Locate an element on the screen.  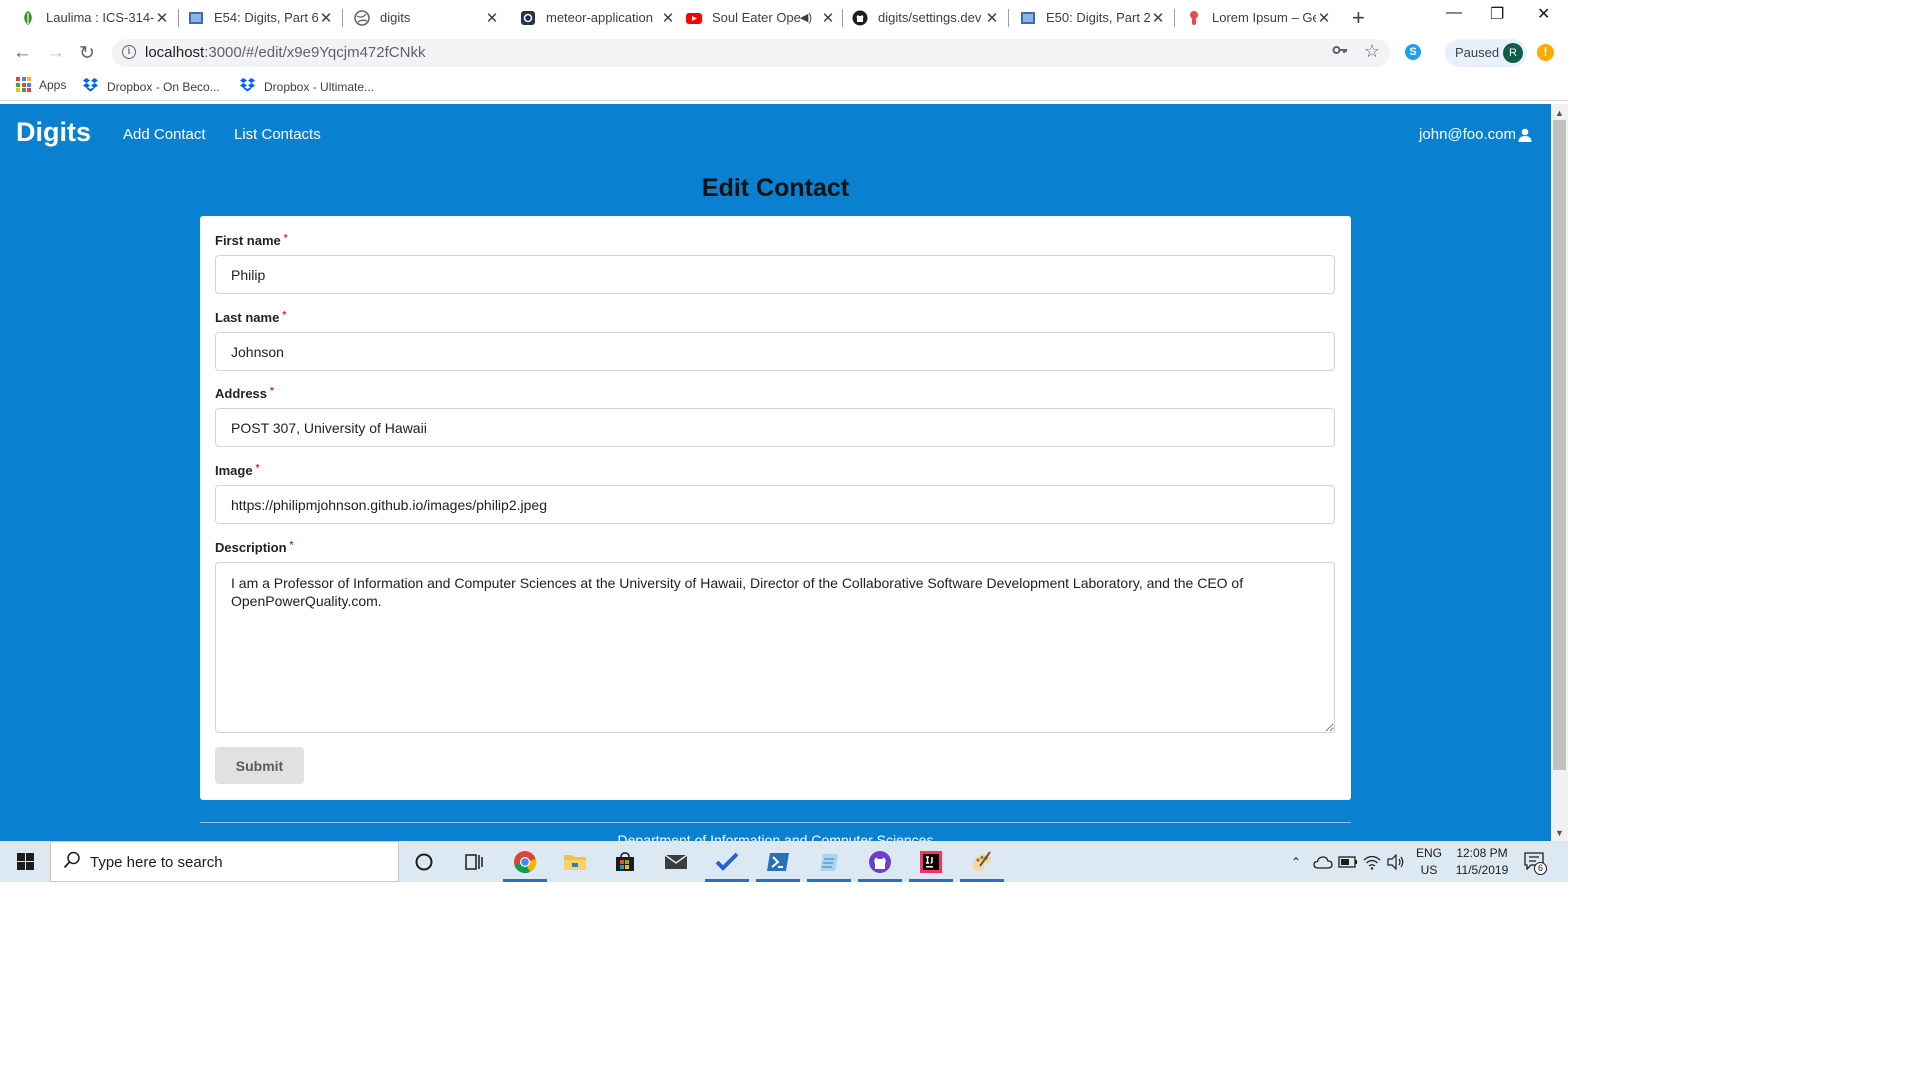
tab-lorem-ipsum: Lorem Ipsum – Ge ✕ is located at coordinates (1259, 17).